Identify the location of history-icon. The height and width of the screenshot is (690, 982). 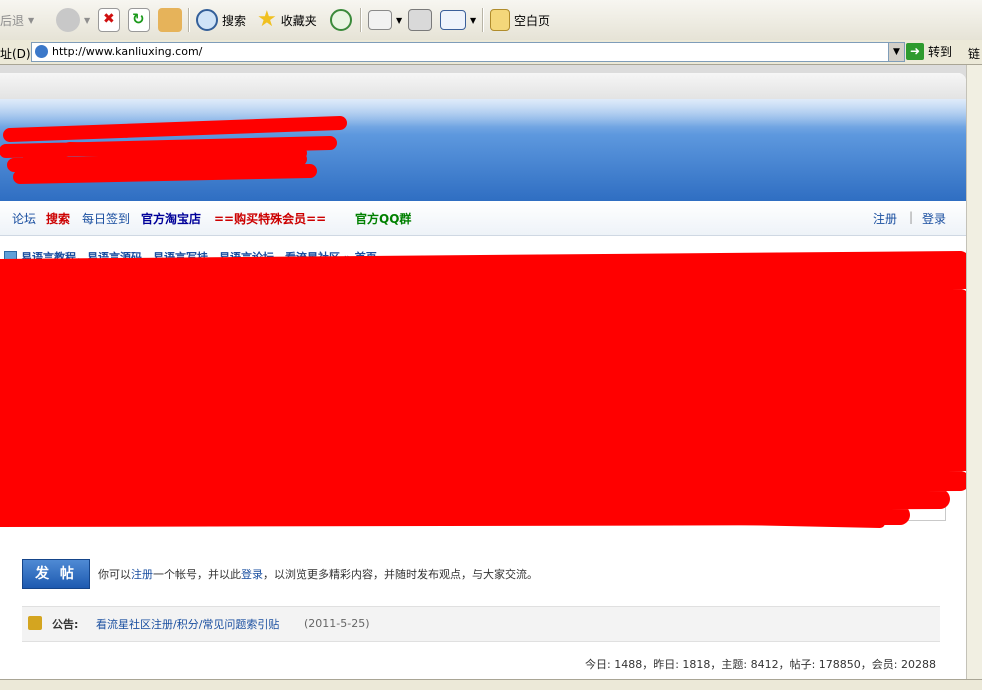
(341, 20).